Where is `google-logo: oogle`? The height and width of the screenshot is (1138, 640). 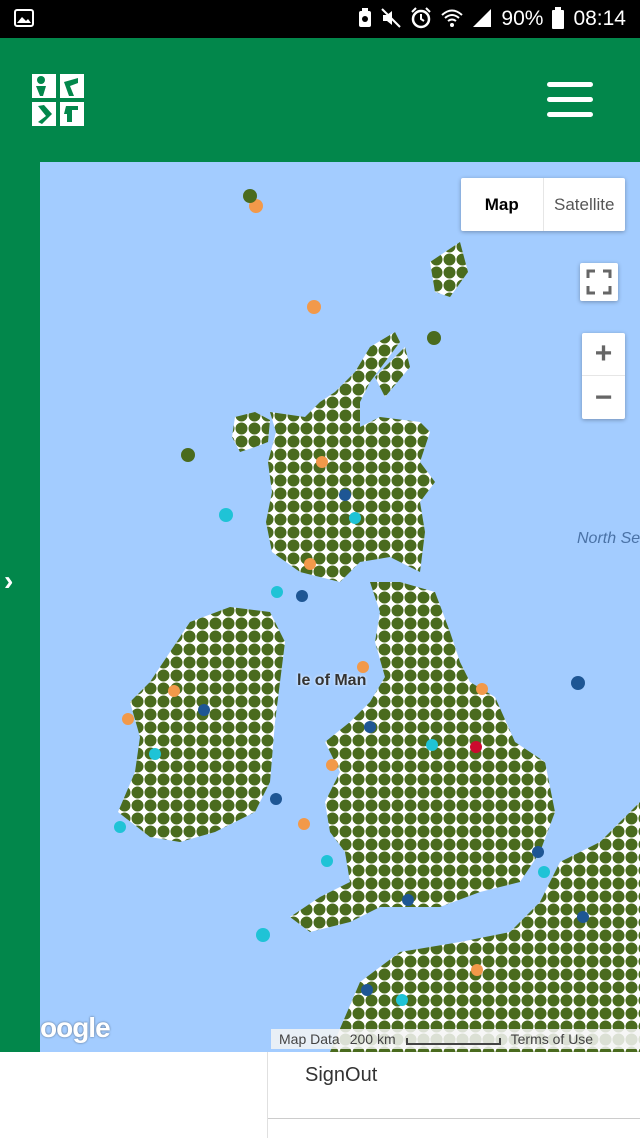 google-logo: oogle is located at coordinates (75, 1027).